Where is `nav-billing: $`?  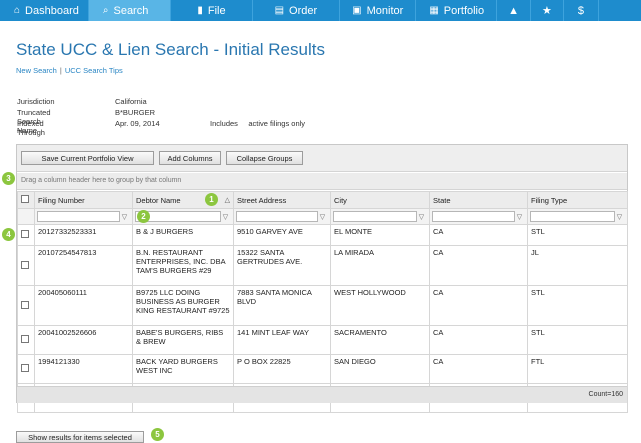
nav-billing: $ is located at coordinates (582, 10).